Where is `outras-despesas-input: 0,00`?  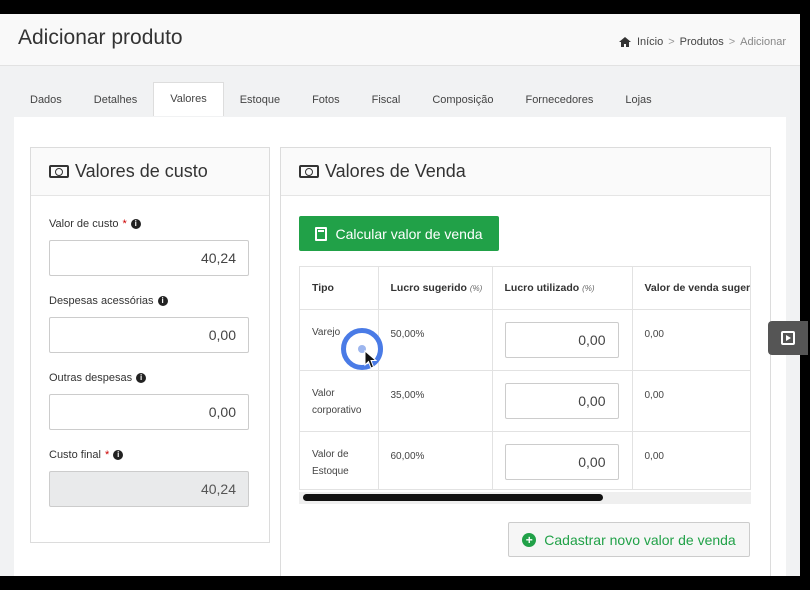
outras-despesas-input: 0,00 is located at coordinates (149, 412).